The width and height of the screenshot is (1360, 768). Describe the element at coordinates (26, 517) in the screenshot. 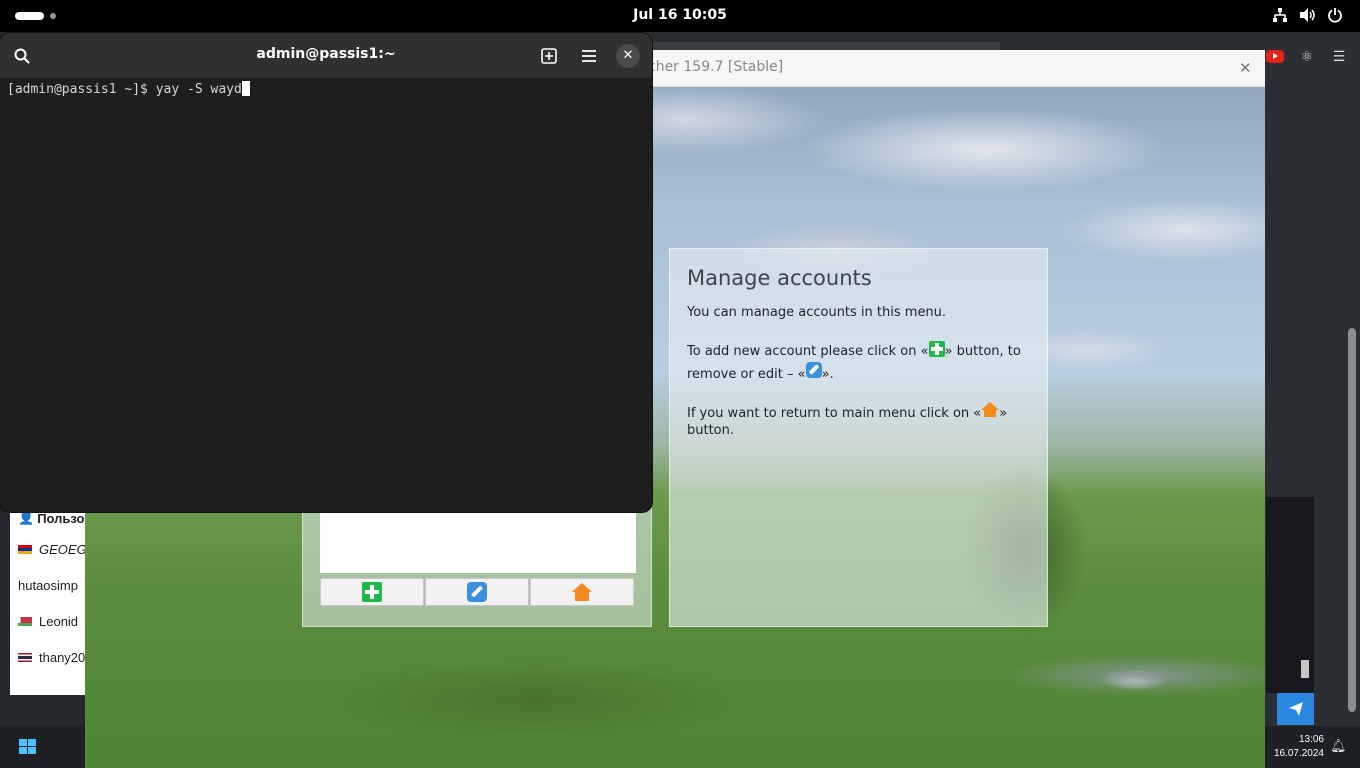

I see `user-icon: 👤` at that location.